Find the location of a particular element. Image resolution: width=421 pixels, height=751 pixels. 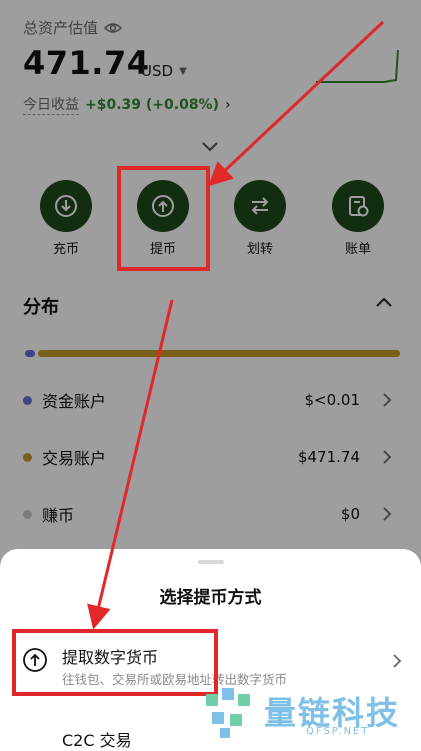

arrow-middle is located at coordinates (130, 464).